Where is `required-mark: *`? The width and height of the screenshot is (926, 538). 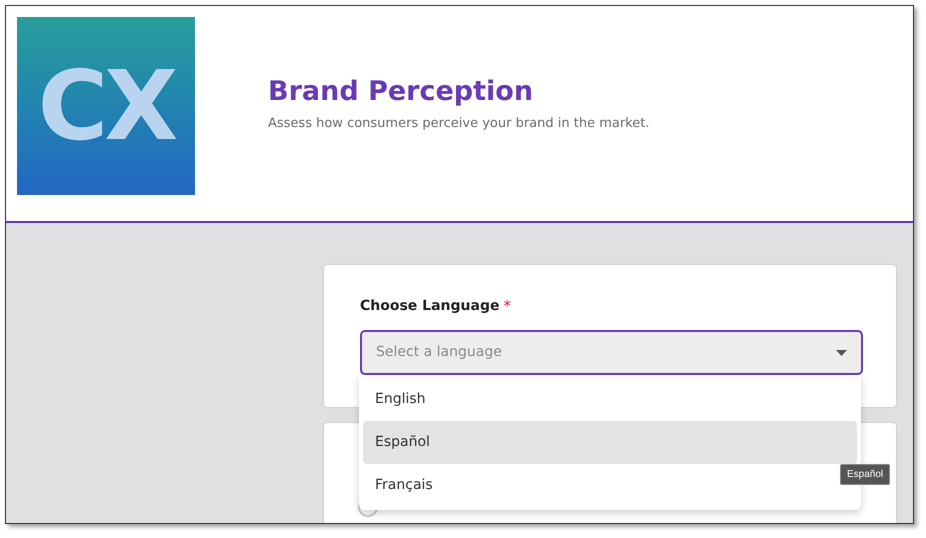
required-mark: * is located at coordinates (507, 306).